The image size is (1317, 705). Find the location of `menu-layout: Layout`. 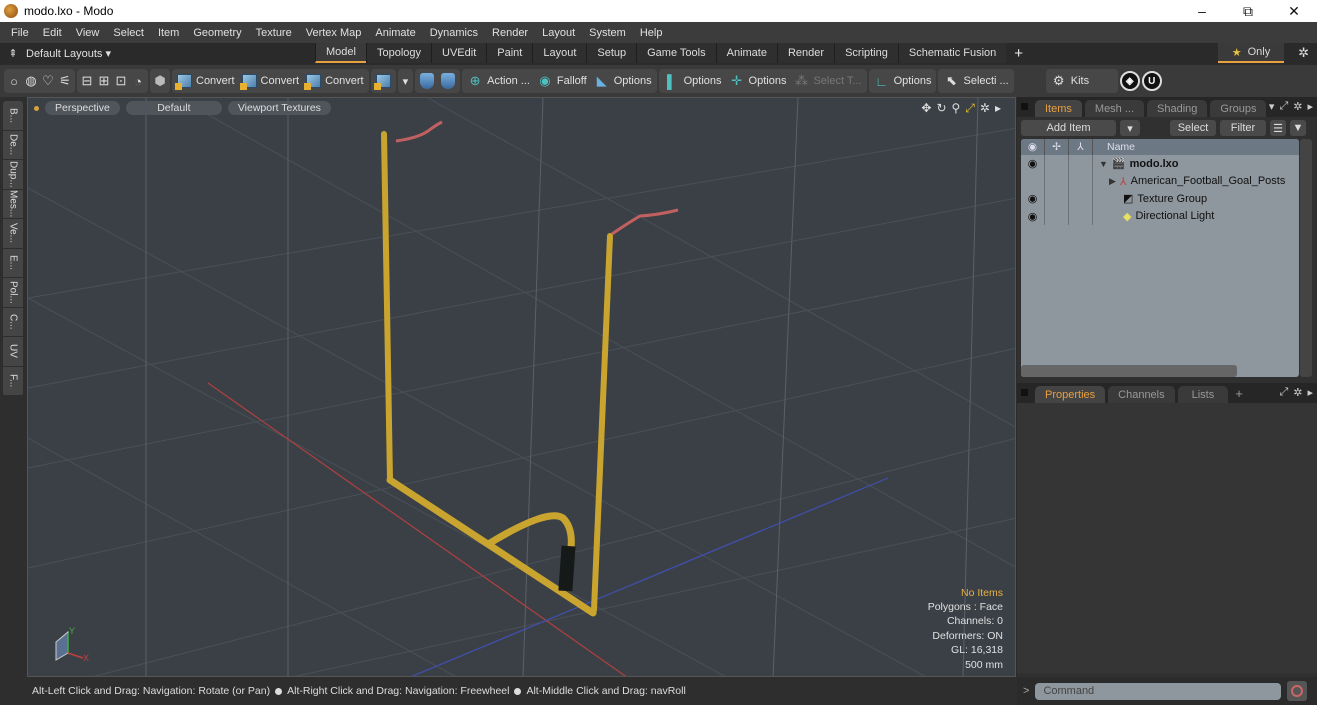

menu-layout: Layout is located at coordinates (558, 33).